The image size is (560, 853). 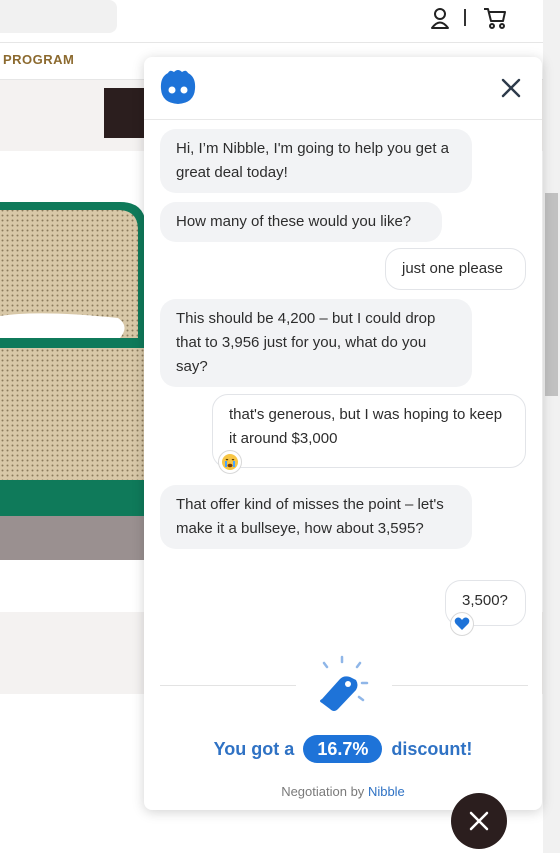 What do you see at coordinates (432, 749) in the screenshot?
I see `discount-suffix: discount!` at bounding box center [432, 749].